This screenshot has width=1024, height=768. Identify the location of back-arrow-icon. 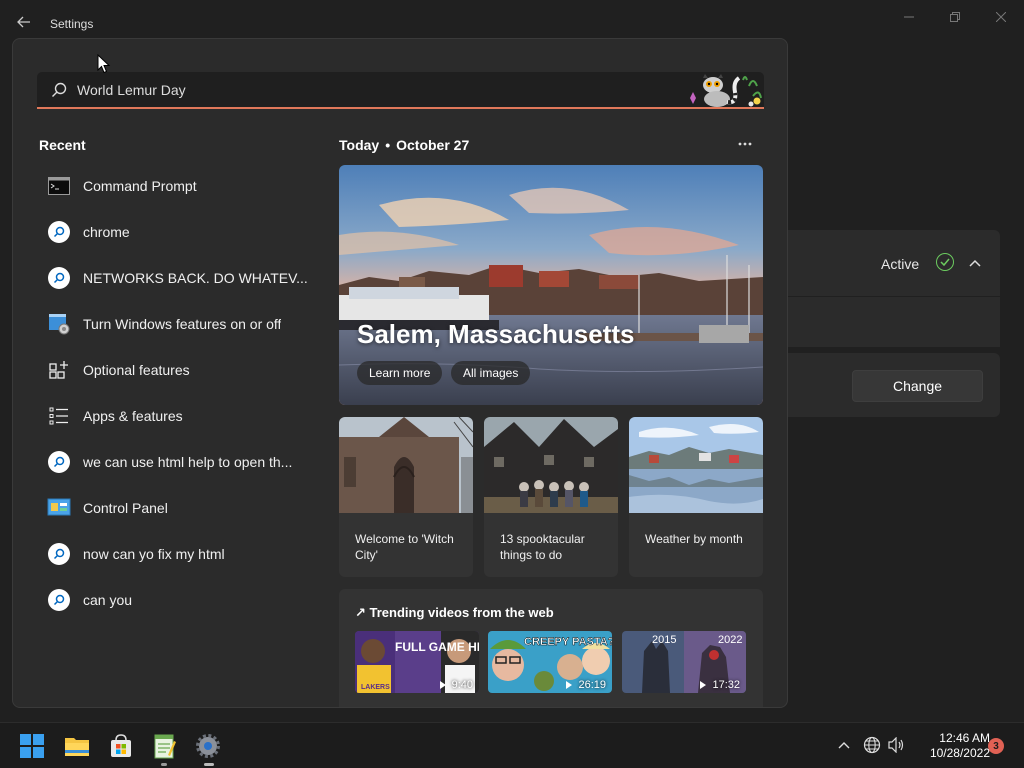
(23, 22).